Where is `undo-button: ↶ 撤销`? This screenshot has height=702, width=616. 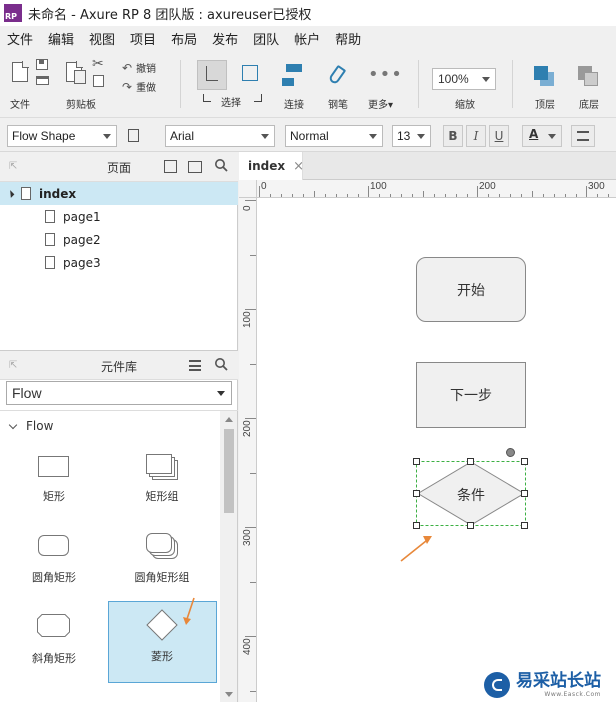 undo-button: ↶ 撤销 is located at coordinates (139, 68).